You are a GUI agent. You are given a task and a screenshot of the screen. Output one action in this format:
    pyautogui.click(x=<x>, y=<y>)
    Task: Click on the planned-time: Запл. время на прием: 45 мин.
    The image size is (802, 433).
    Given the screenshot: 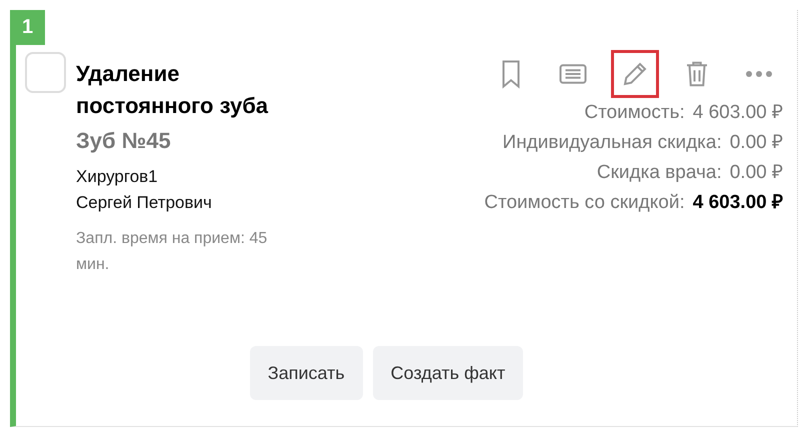 What is the action you would take?
    pyautogui.click(x=172, y=252)
    